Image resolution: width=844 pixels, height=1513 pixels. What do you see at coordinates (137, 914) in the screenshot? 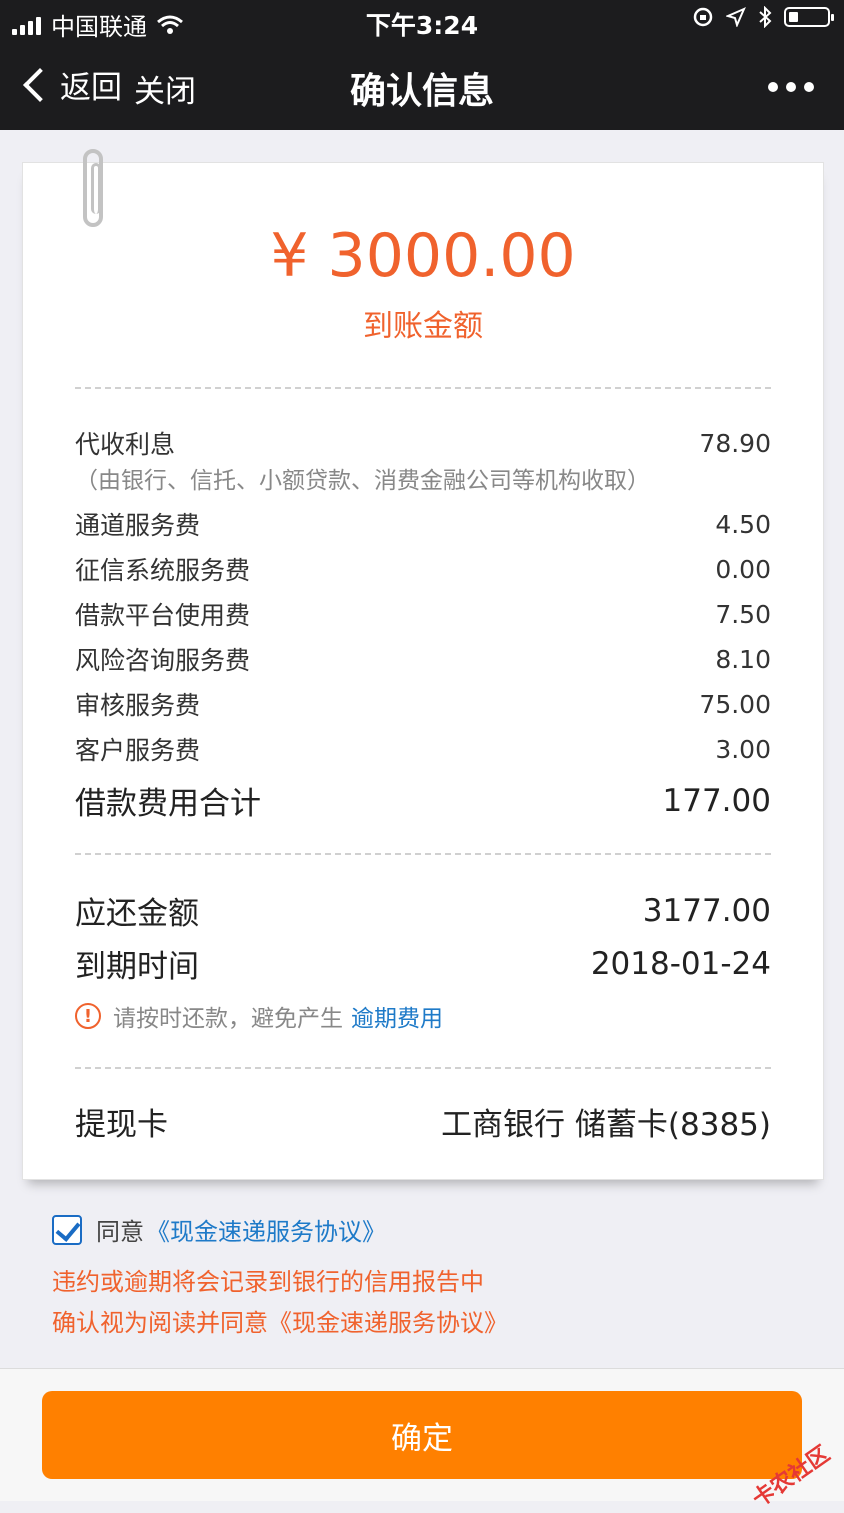
I see `due-amount-label: 应还金额` at bounding box center [137, 914].